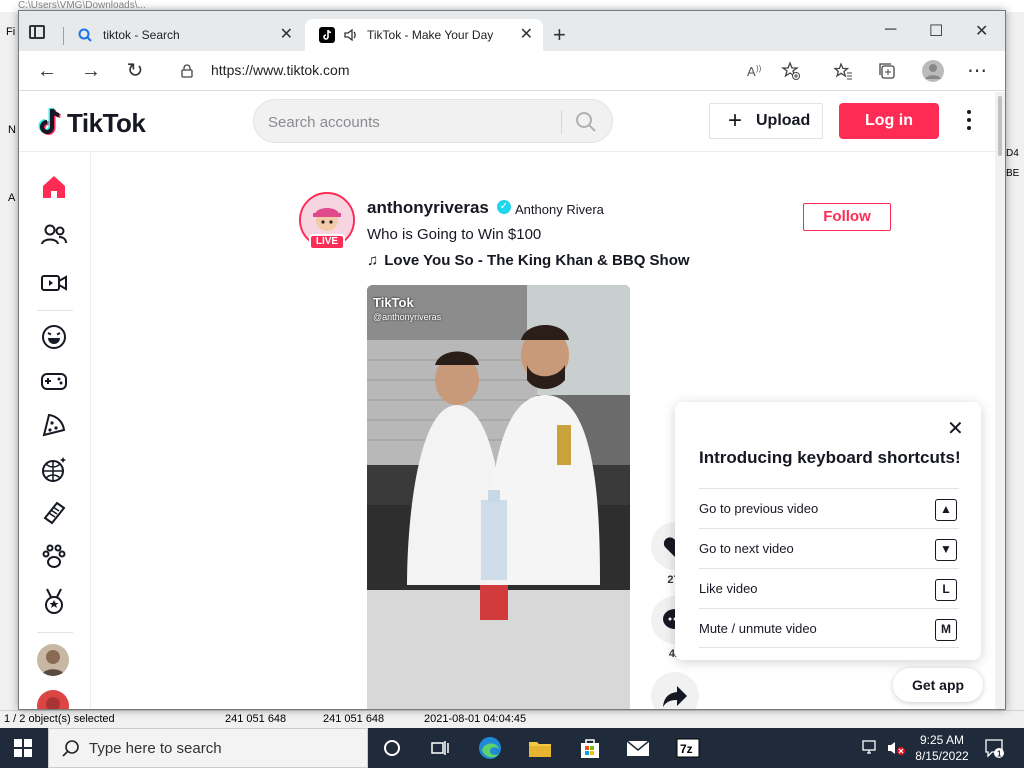 This screenshot has width=1024, height=768. I want to click on music-title: Love You So - The King Khan & BBQ Show, so click(537, 260).